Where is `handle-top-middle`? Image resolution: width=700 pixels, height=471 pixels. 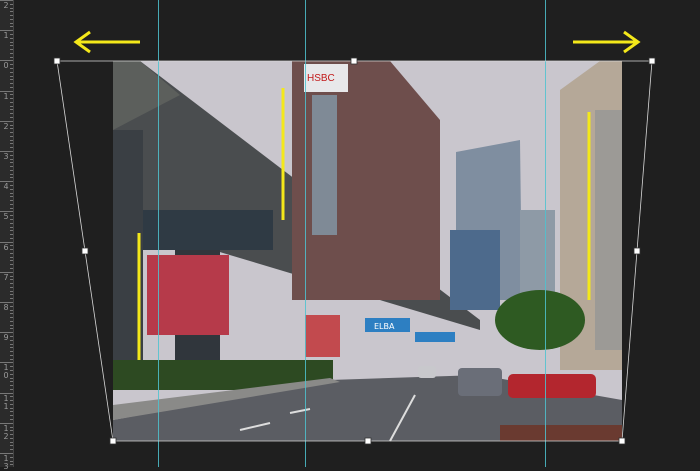 handle-top-middle is located at coordinates (354, 61).